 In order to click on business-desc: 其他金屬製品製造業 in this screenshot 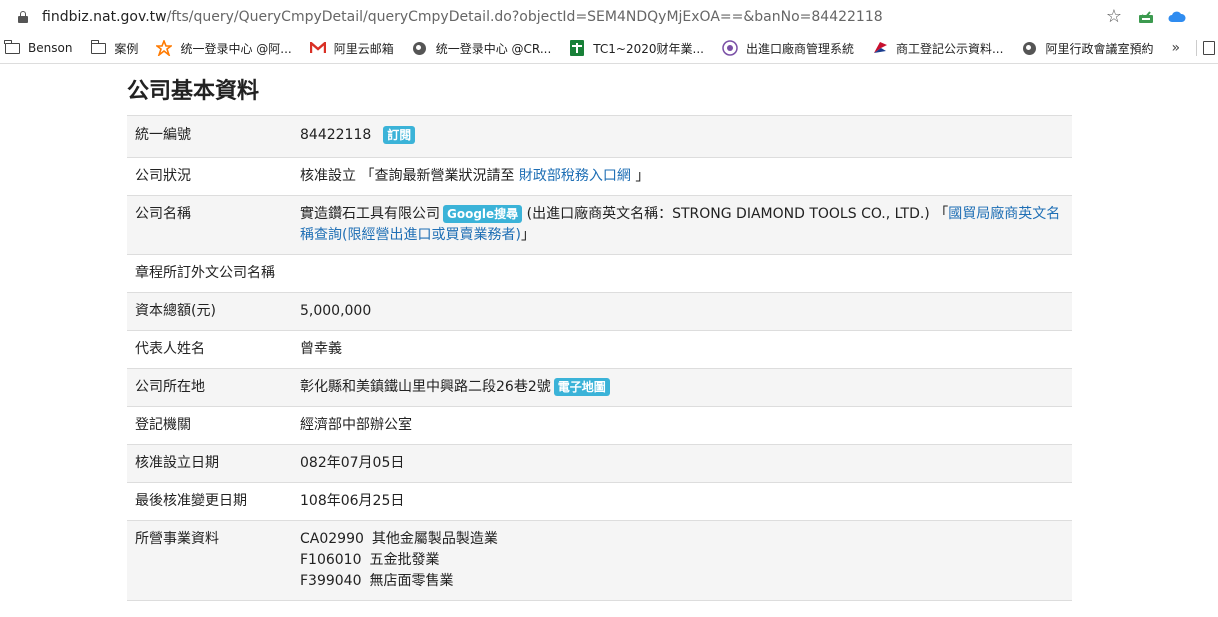, I will do `click(434, 539)`.